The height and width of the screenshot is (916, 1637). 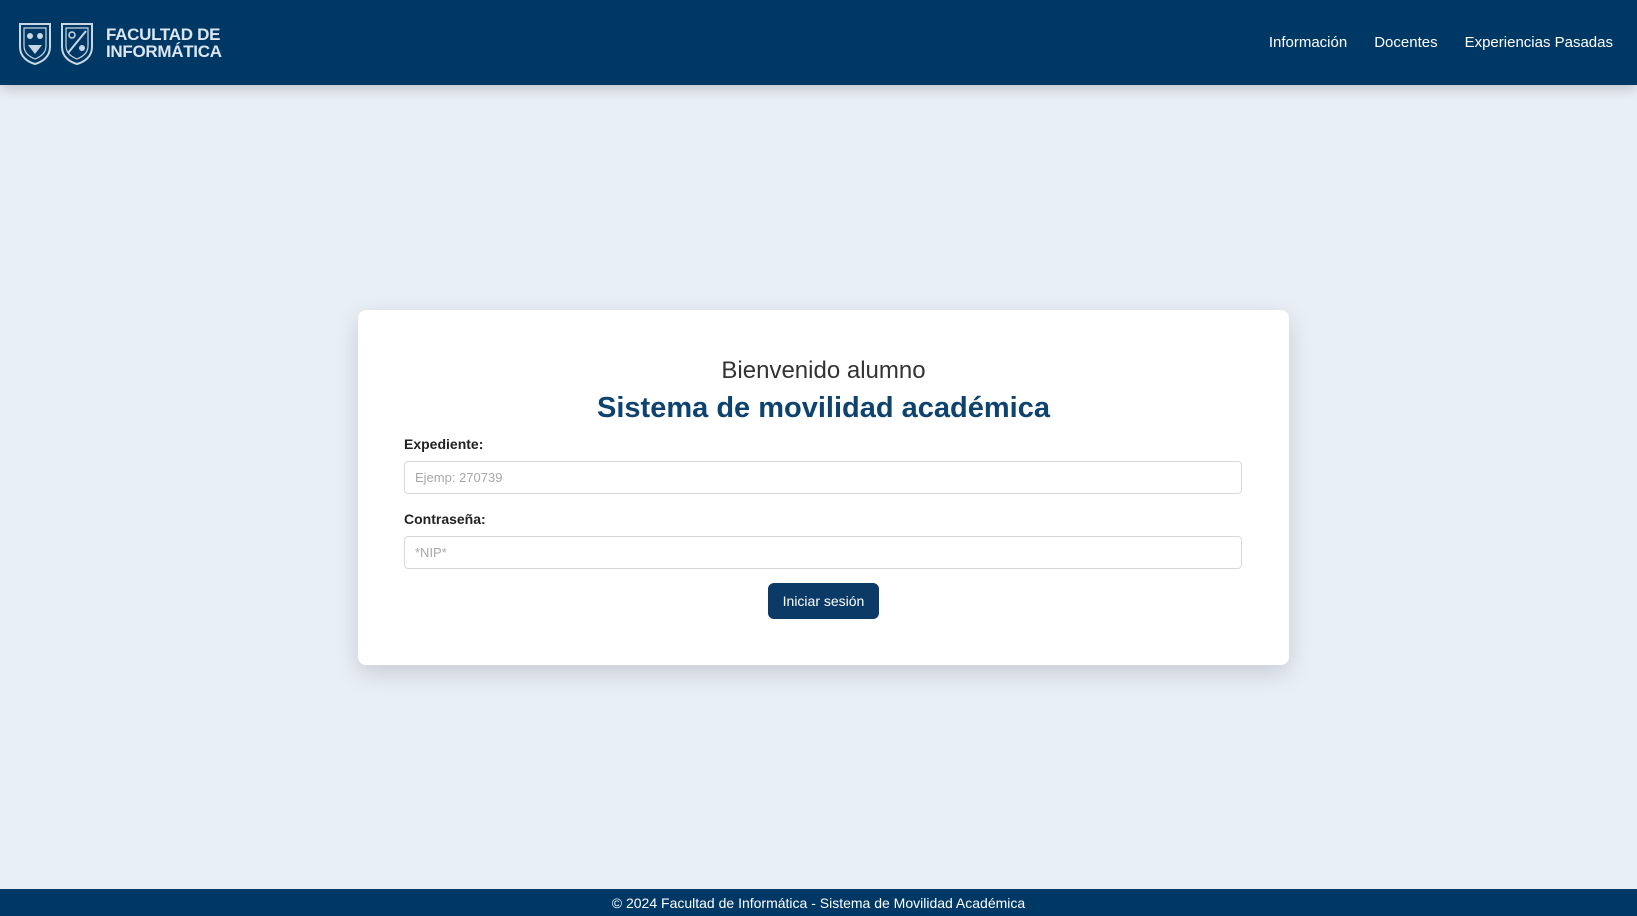 I want to click on password-label: Contraseña:, so click(x=445, y=519).